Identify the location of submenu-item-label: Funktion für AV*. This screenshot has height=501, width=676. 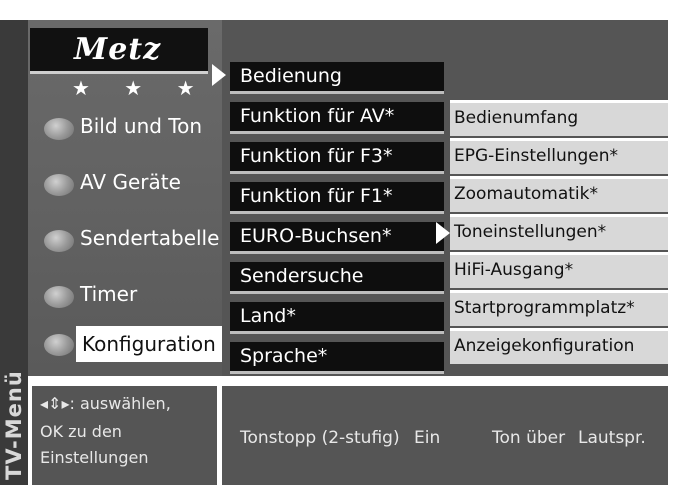
(317, 116).